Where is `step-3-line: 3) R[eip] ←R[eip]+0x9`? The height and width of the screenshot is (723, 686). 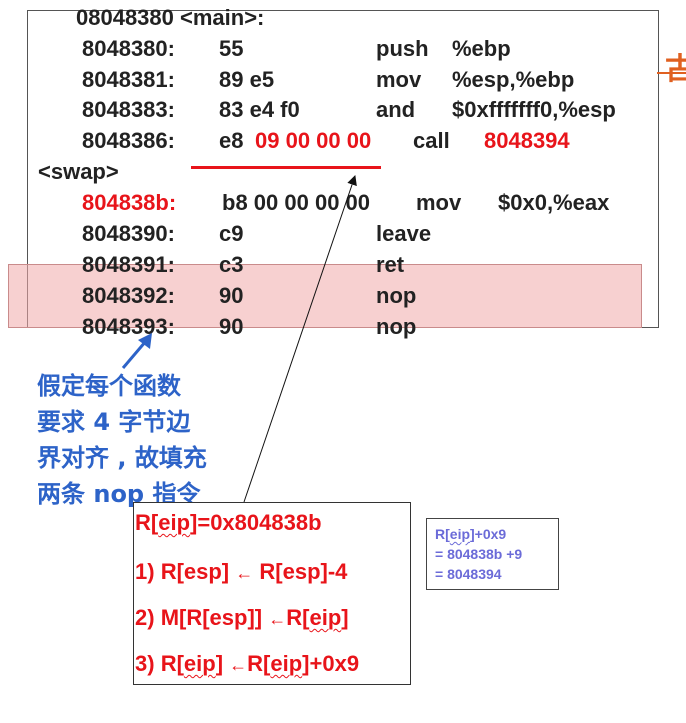 step-3-line: 3) R[eip] ←R[eip]+0x9 is located at coordinates (247, 664).